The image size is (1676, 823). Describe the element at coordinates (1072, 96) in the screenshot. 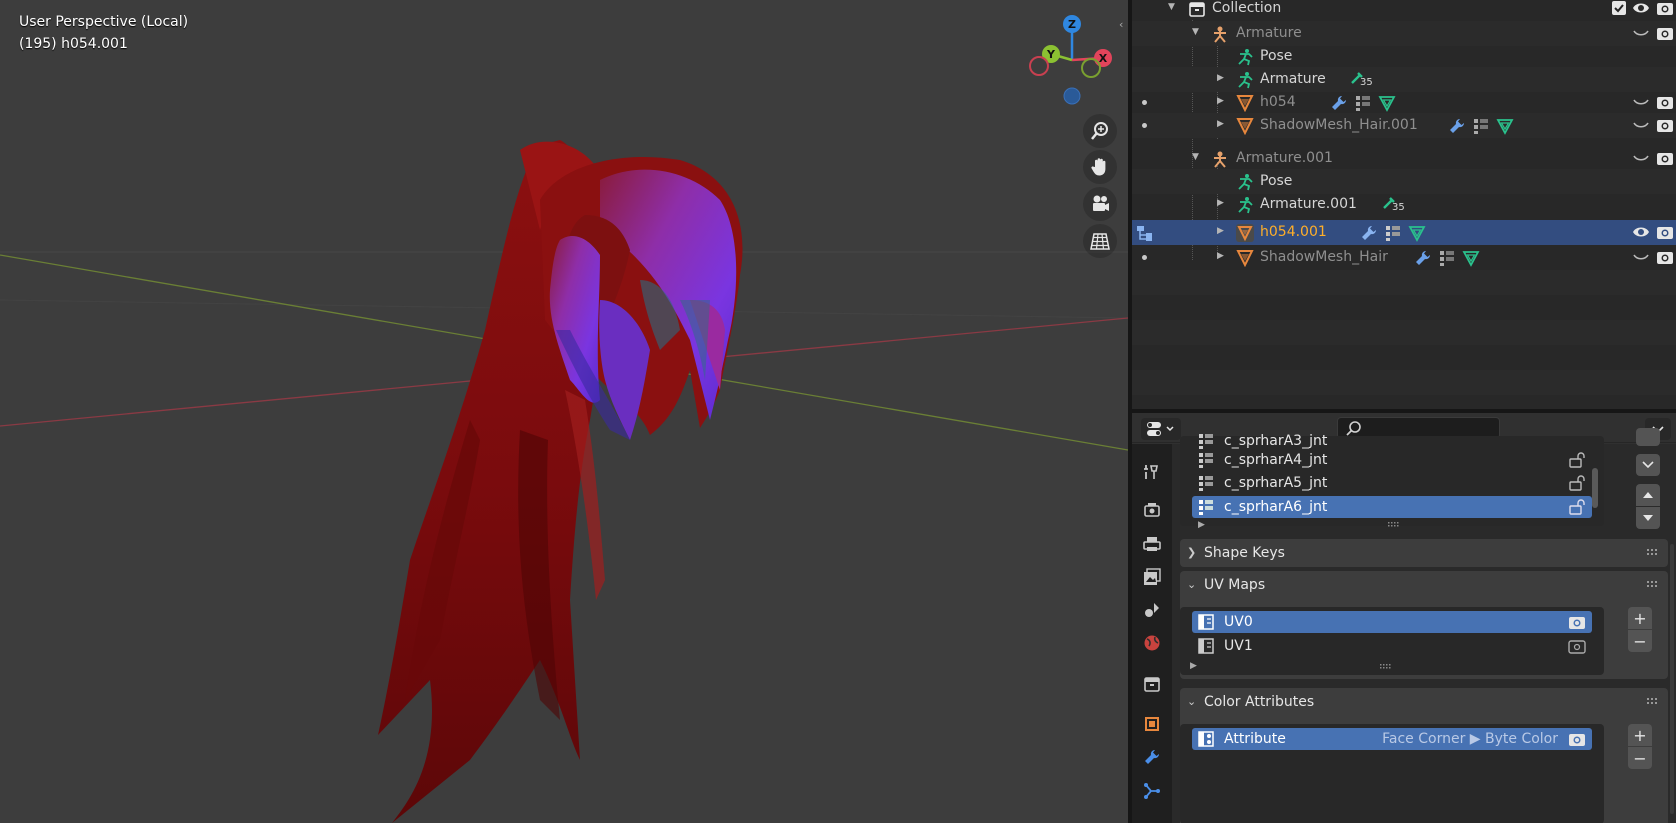

I see `gizmo-neg-z` at that location.